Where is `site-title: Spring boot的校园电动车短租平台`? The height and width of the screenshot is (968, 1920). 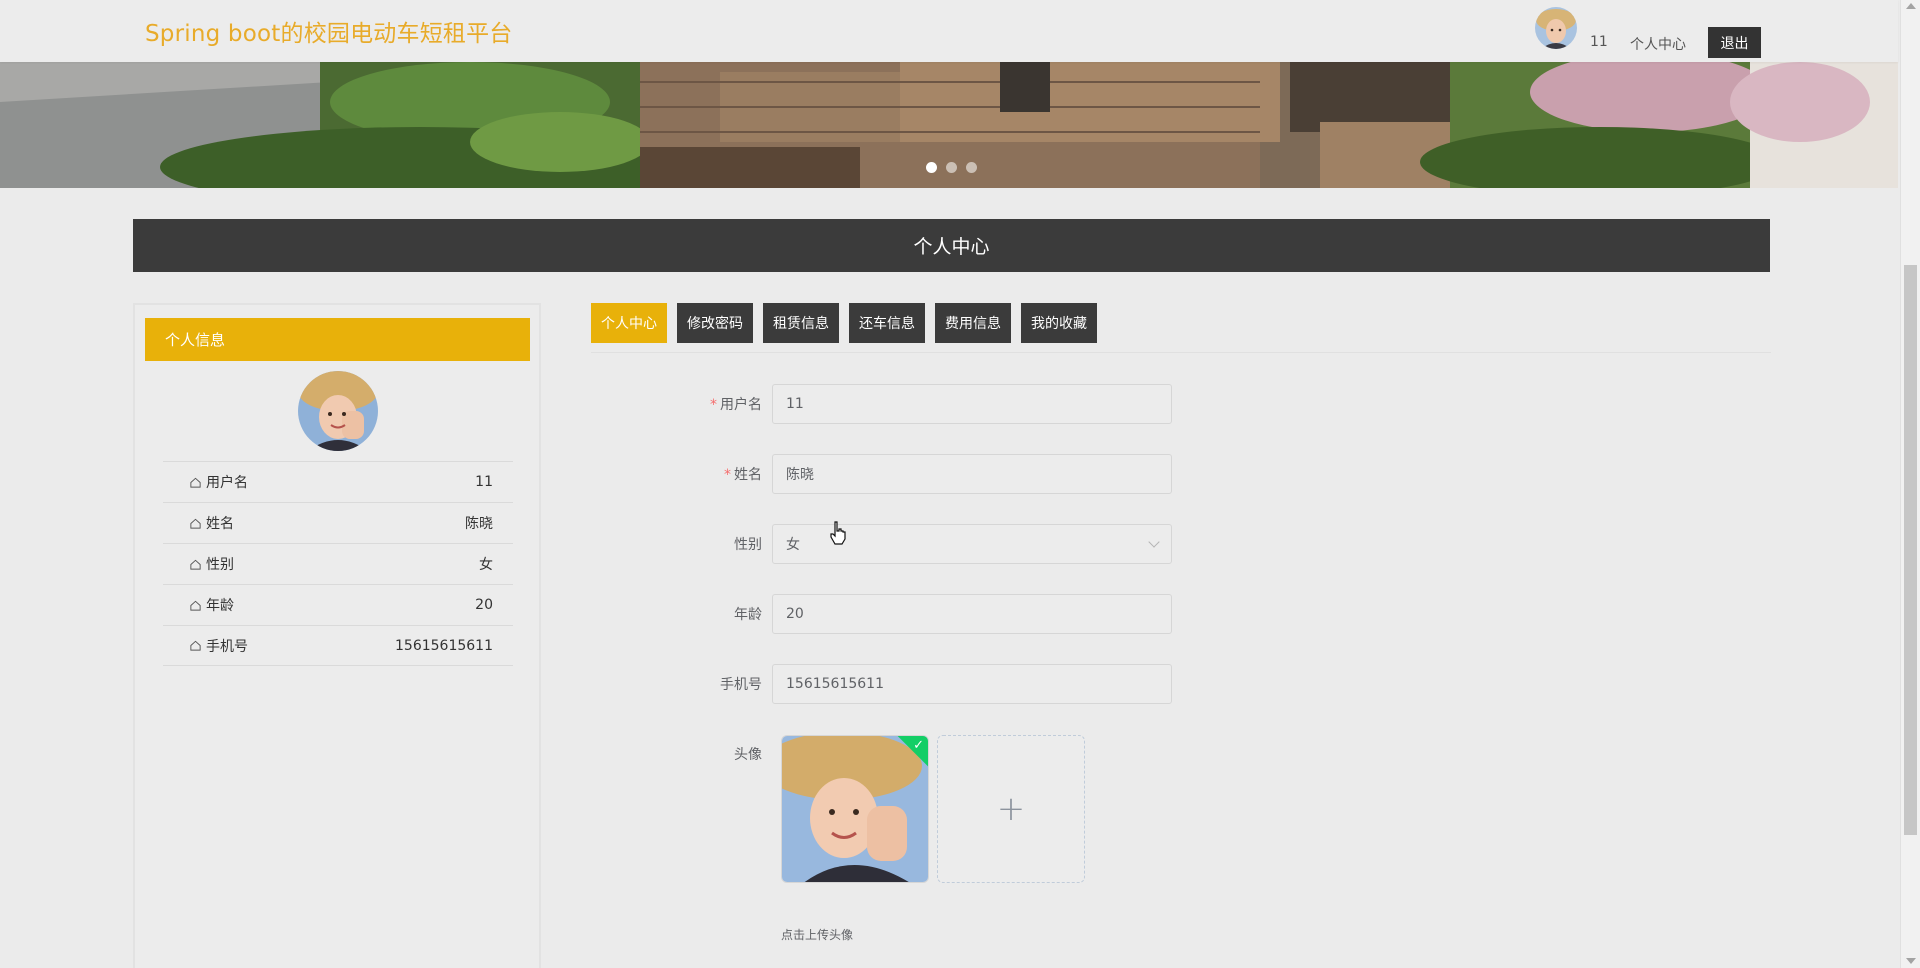
site-title: Spring boot的校园电动车短租平台 is located at coordinates (329, 31).